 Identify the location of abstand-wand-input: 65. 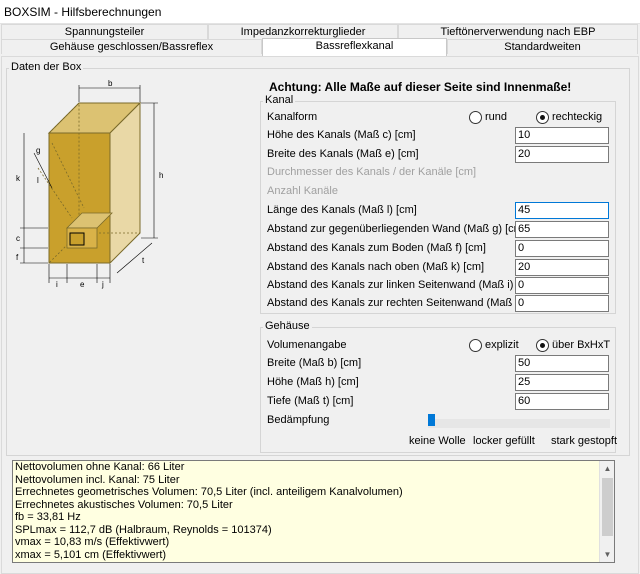
(562, 229).